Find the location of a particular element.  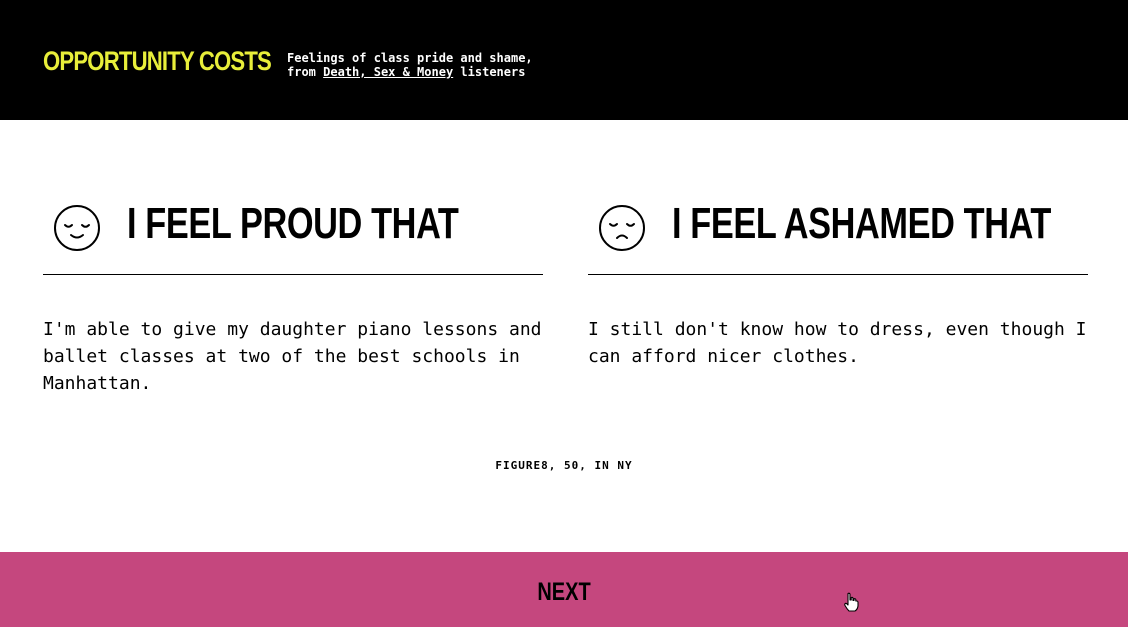

tagline-line1: Feelings of class pride and shame, is located at coordinates (410, 58).